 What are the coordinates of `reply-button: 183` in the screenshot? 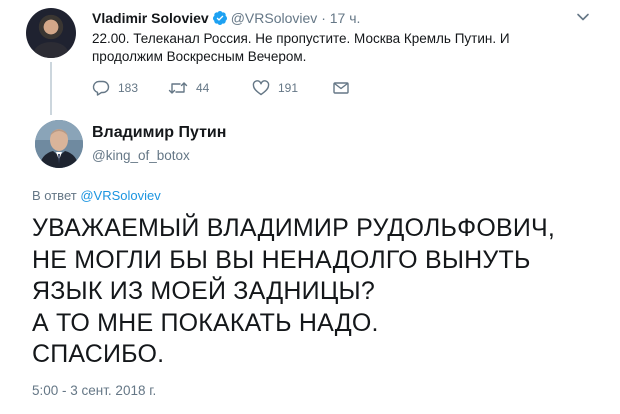 It's located at (115, 88).